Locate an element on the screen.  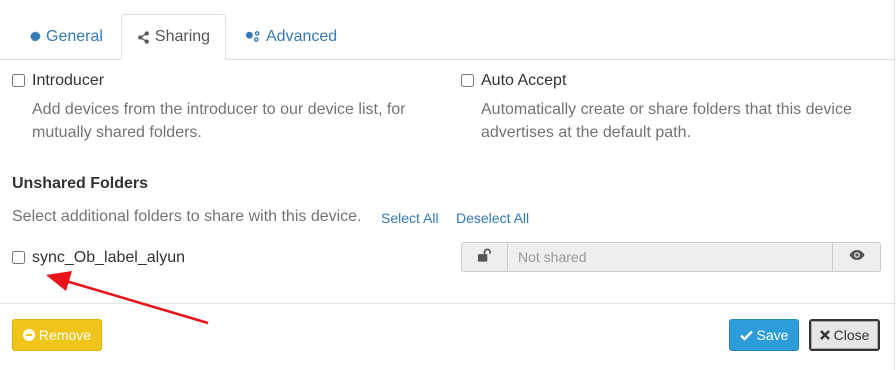
dialog-right-border is located at coordinates (894, 185).